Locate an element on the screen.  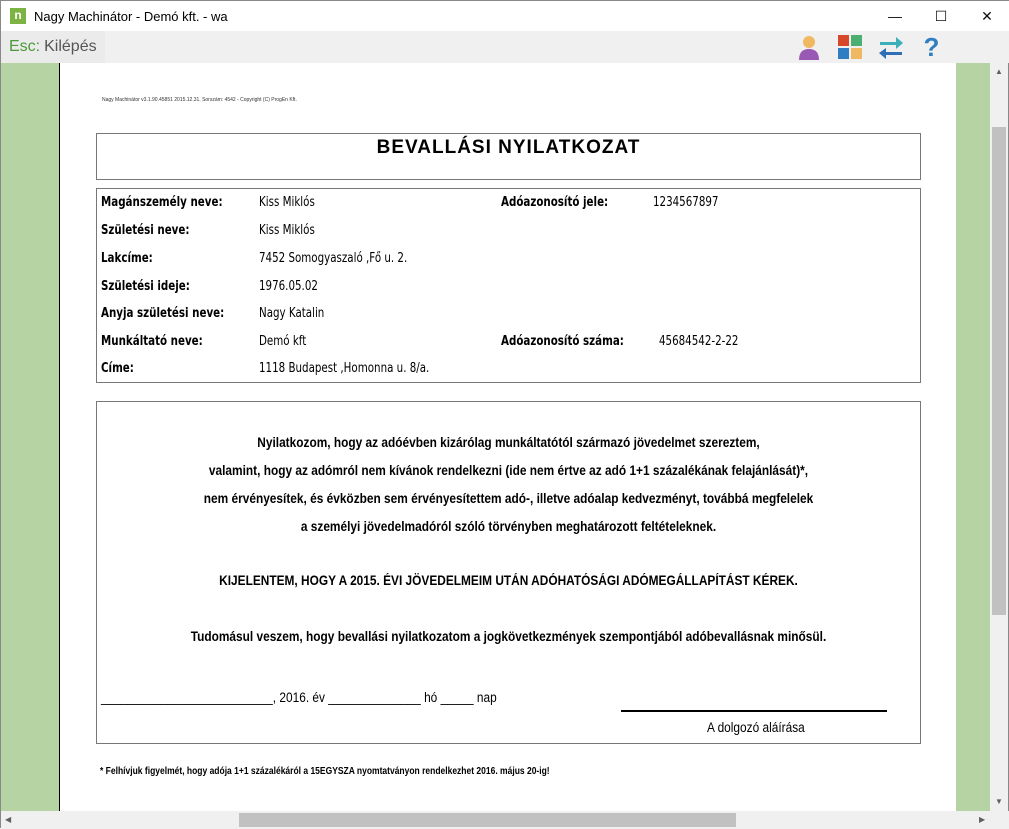
exit-button: Esc: Kilépés is located at coordinates (53, 47).